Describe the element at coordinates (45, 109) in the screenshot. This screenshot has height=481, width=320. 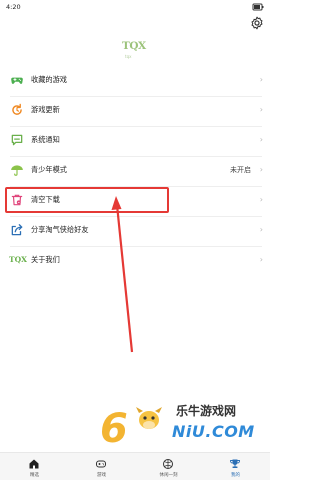
I see `menu-label: 游戏更新` at that location.